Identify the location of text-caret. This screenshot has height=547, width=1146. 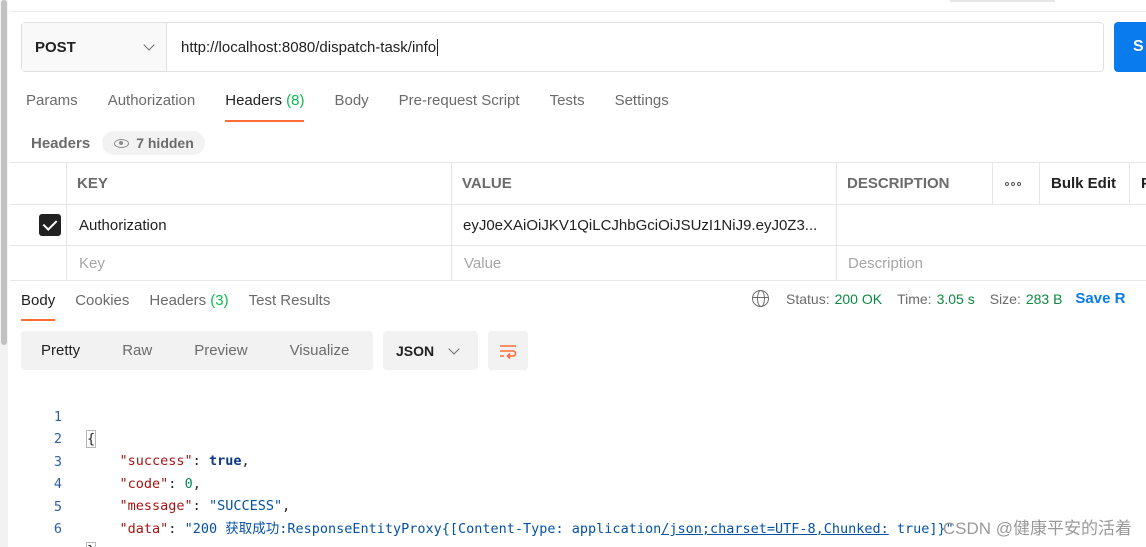
(438, 47).